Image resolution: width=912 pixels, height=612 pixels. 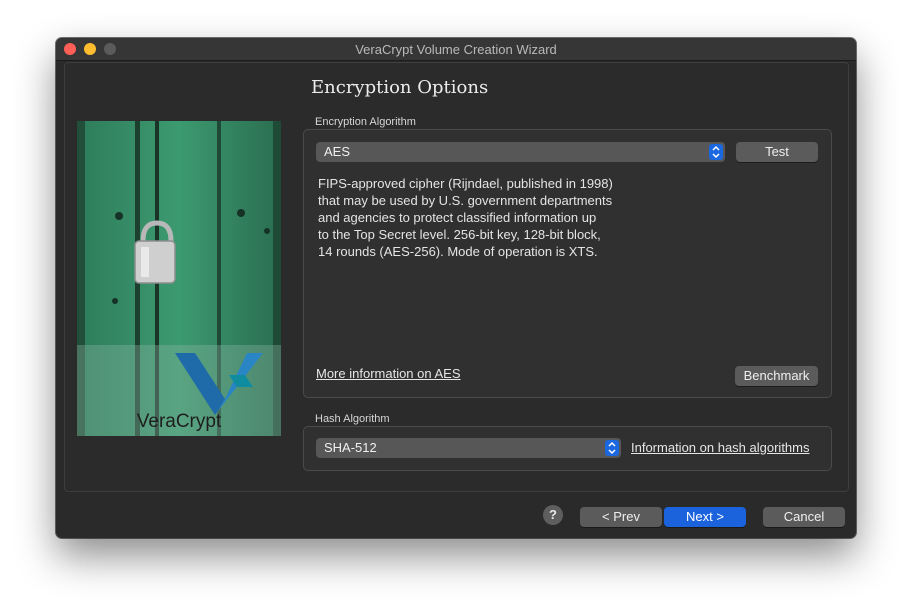 I want to click on title-bar: VeraCrypt Volume Creation Wizard, so click(x=456, y=49).